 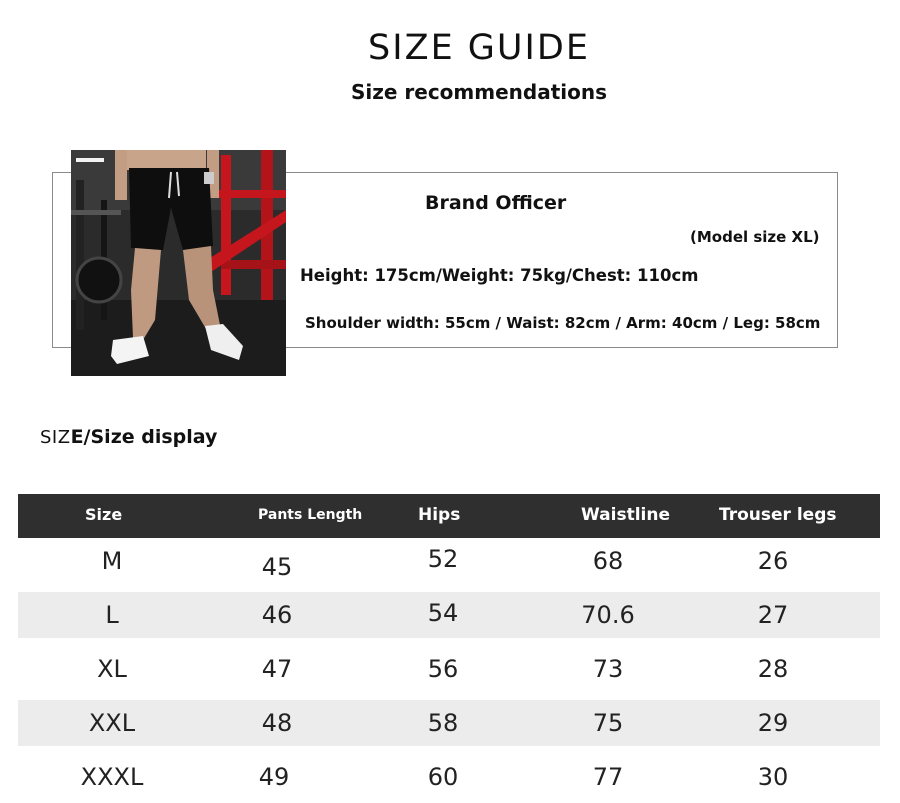 What do you see at coordinates (443, 777) in the screenshot?
I see `cell-hips: 60` at bounding box center [443, 777].